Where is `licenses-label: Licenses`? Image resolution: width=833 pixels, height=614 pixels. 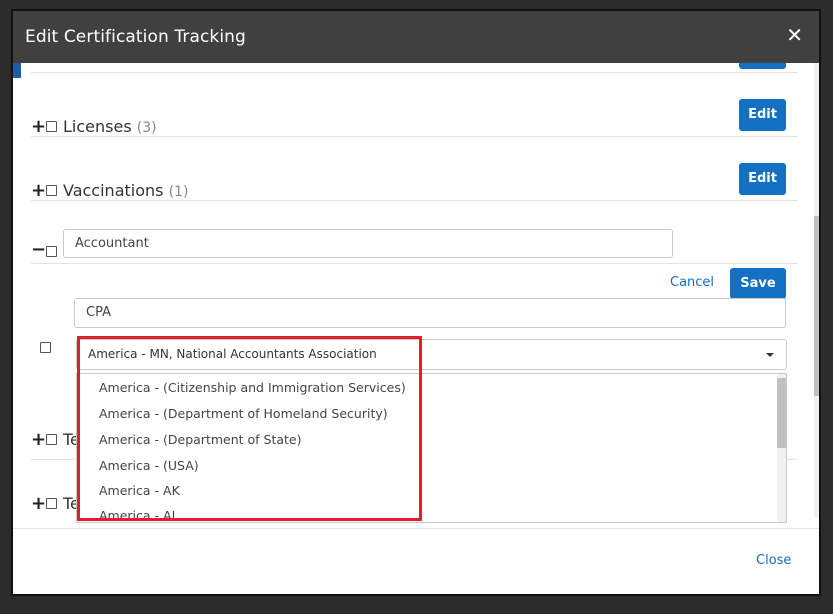
licenses-label: Licenses is located at coordinates (97, 126).